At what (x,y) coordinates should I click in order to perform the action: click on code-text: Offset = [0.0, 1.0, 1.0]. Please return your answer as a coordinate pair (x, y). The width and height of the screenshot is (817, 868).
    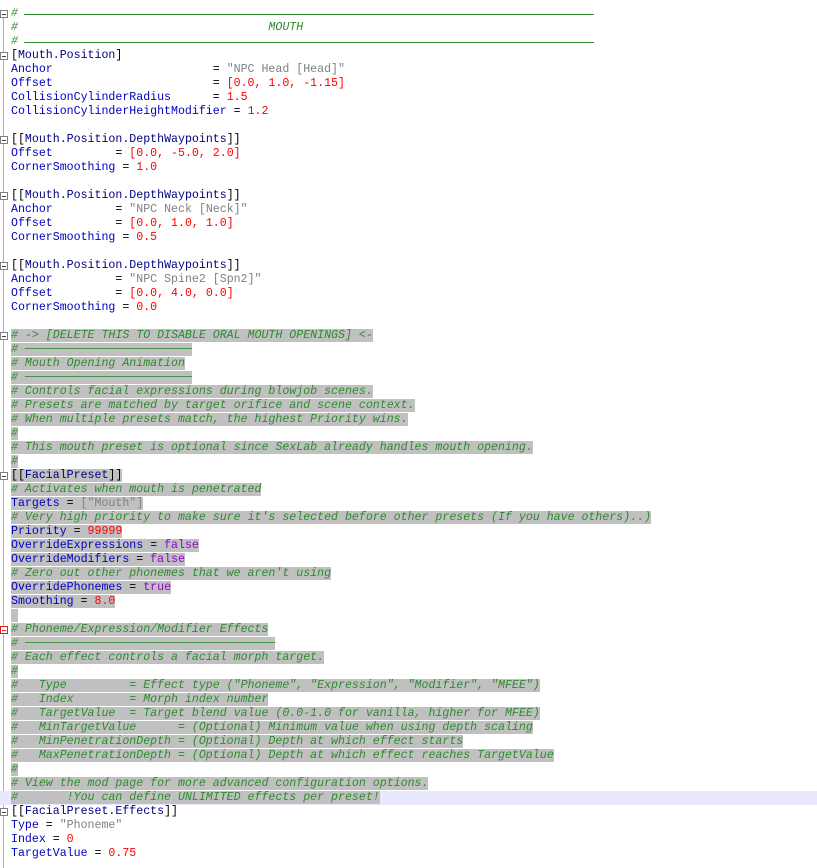
    Looking at the image, I should click on (122, 224).